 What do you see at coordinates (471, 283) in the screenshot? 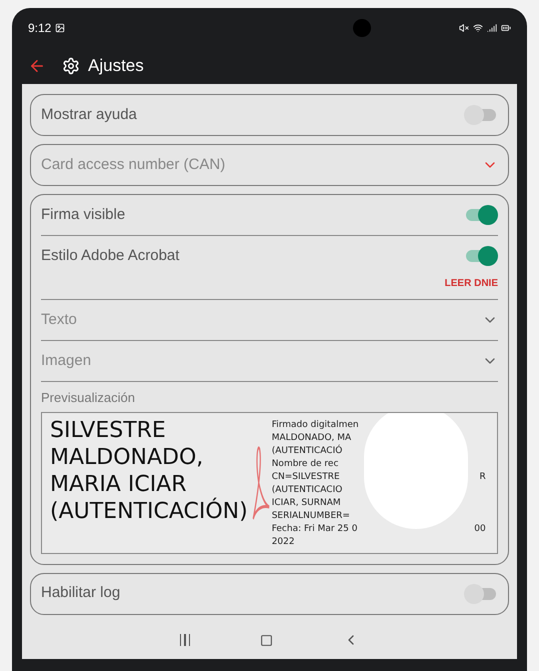
I see `read-dnie-link: LEER DNIE` at bounding box center [471, 283].